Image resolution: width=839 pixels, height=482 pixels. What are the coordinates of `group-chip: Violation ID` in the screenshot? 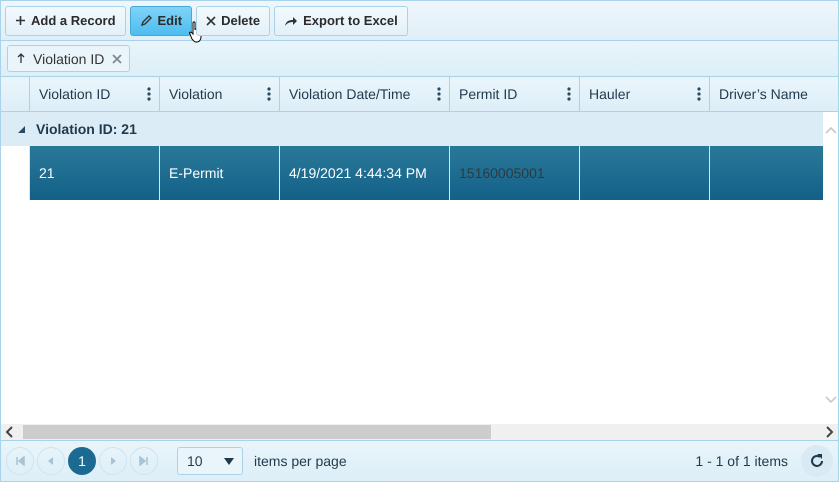 It's located at (68, 58).